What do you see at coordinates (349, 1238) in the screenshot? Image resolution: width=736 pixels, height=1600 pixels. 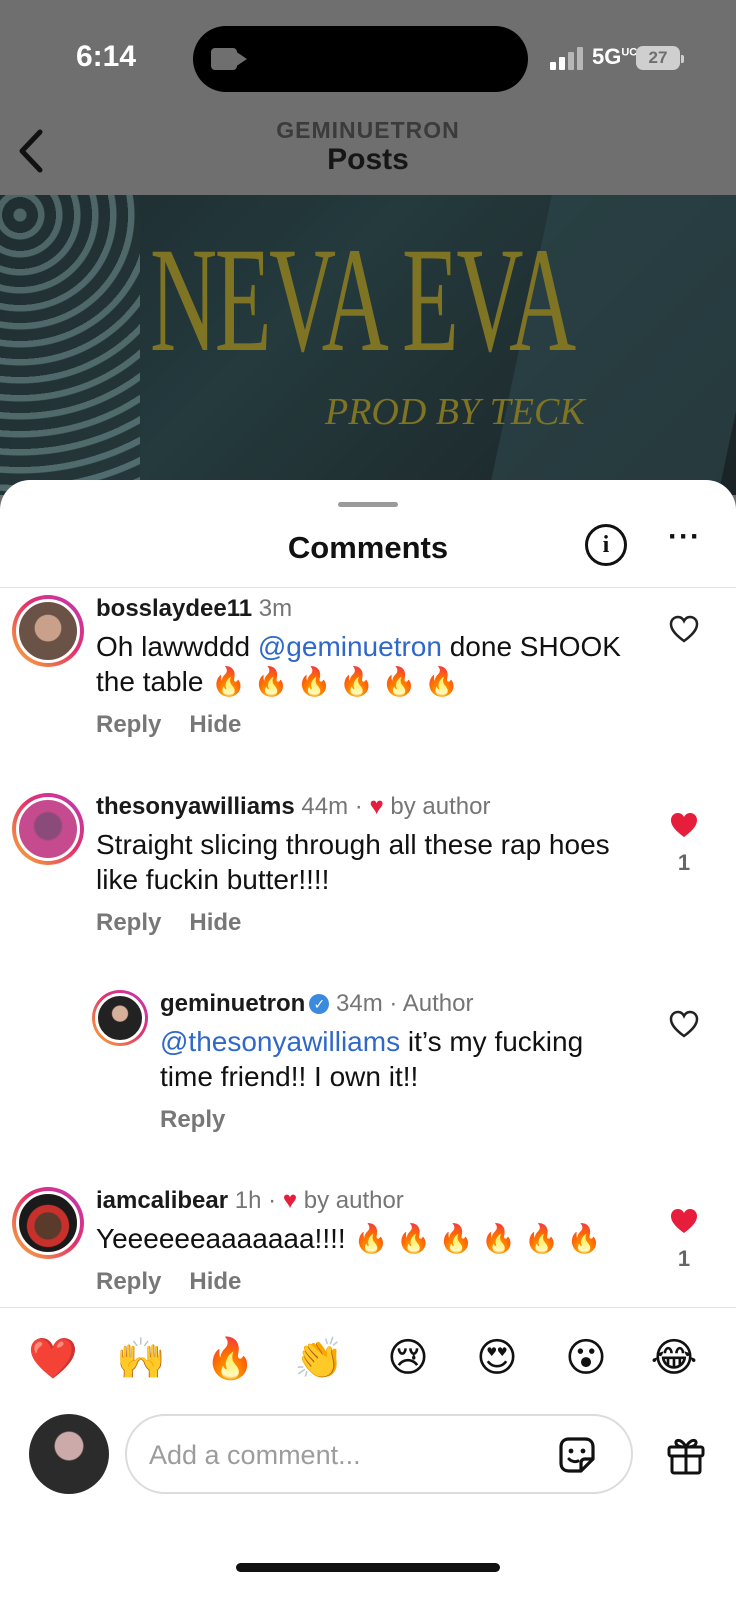 I see `comment-text: Yeeeeeeaaaaaaa!!!! 🔥 🔥 🔥 🔥 🔥 🔥` at bounding box center [349, 1238].